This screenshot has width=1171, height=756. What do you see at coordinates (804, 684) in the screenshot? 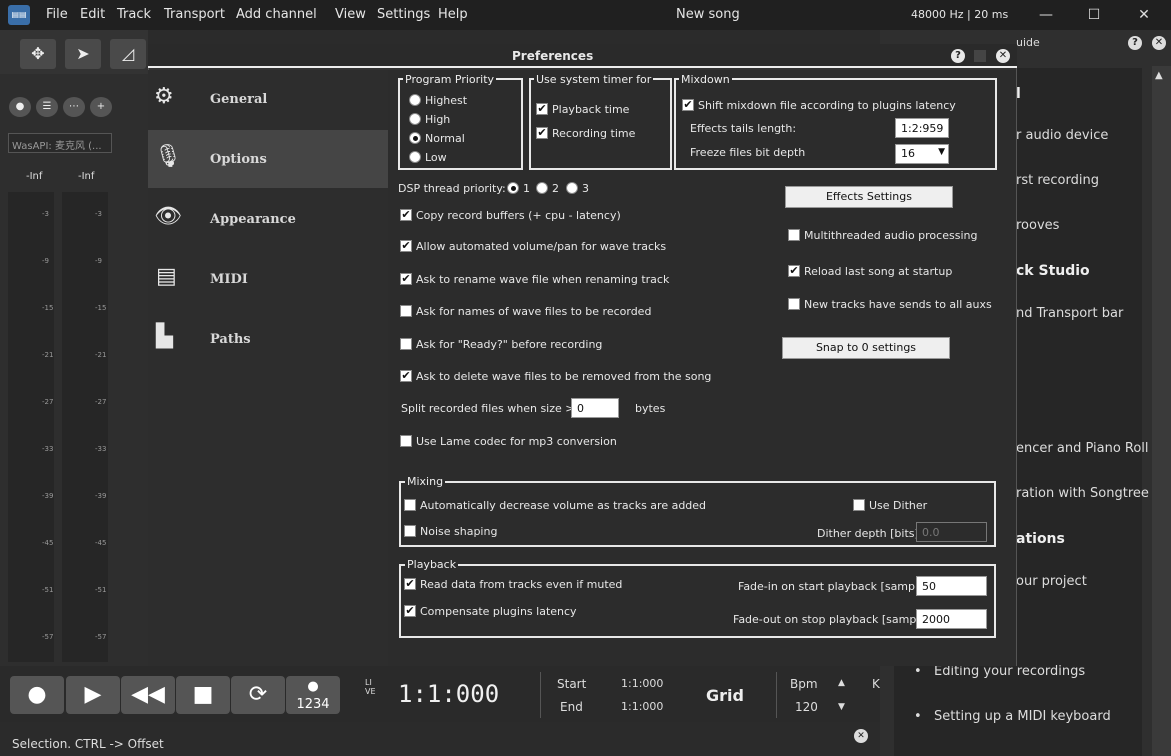
I see `bpm-label: Bpm` at bounding box center [804, 684].